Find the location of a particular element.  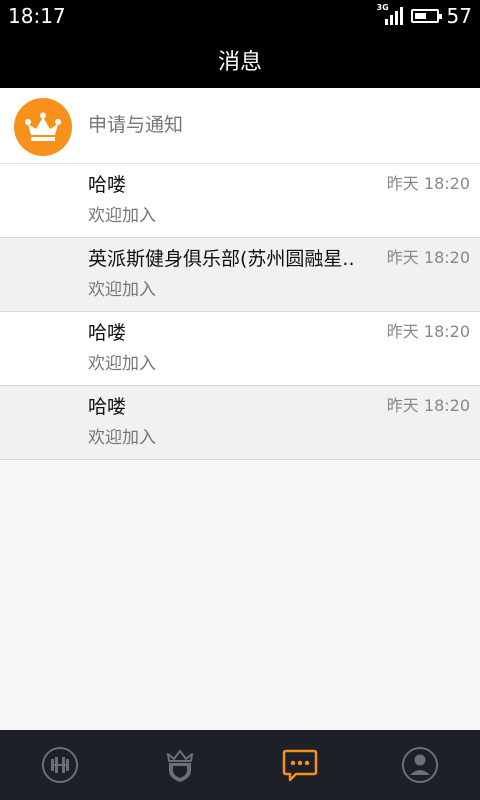

battery-icon is located at coordinates (426, 16).